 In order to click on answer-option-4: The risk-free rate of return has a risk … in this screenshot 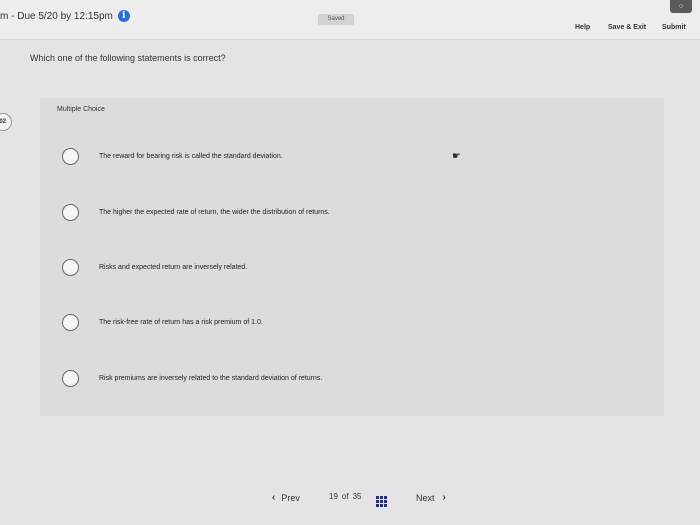, I will do `click(162, 322)`.